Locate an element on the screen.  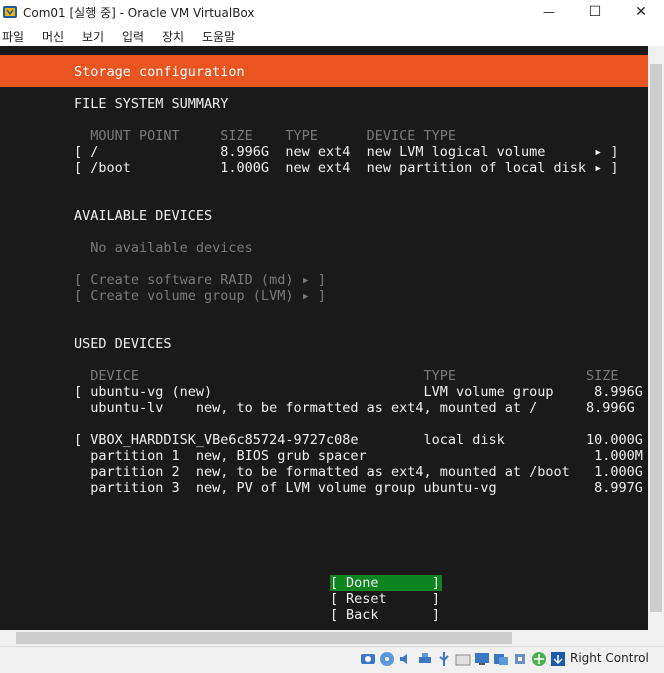
horizontal-scrollbar is located at coordinates (324, 638).